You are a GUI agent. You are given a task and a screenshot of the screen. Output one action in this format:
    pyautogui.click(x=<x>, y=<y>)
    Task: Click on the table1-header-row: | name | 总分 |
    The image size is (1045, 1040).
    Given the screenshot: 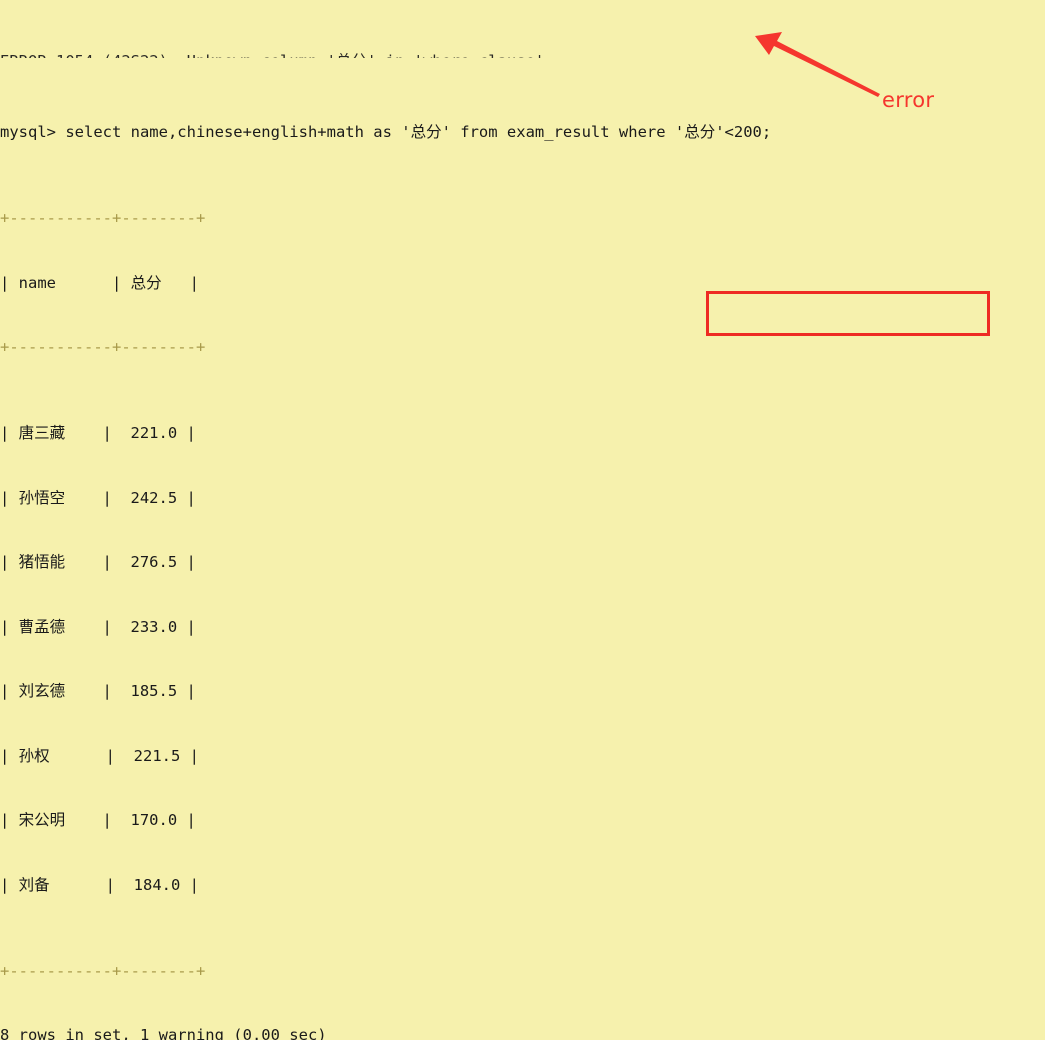 What is the action you would take?
    pyautogui.click(x=99, y=282)
    